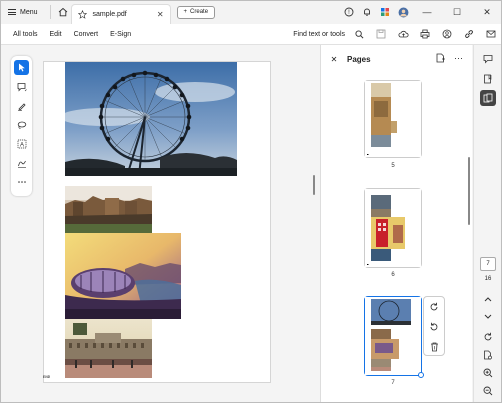  I want to click on create-button: + Create, so click(196, 12).